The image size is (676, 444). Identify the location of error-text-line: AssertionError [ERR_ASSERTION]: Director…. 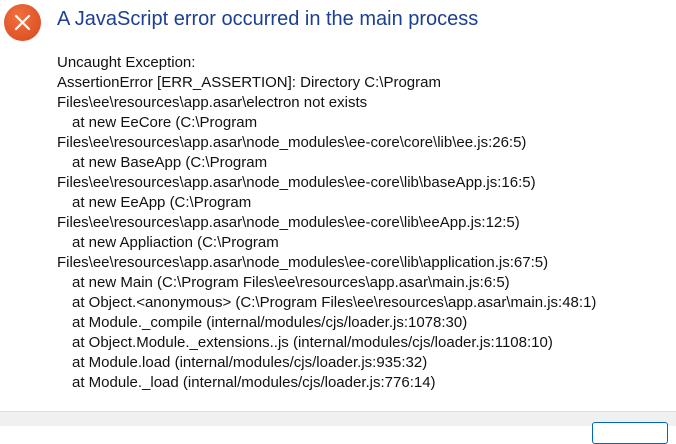
(249, 82).